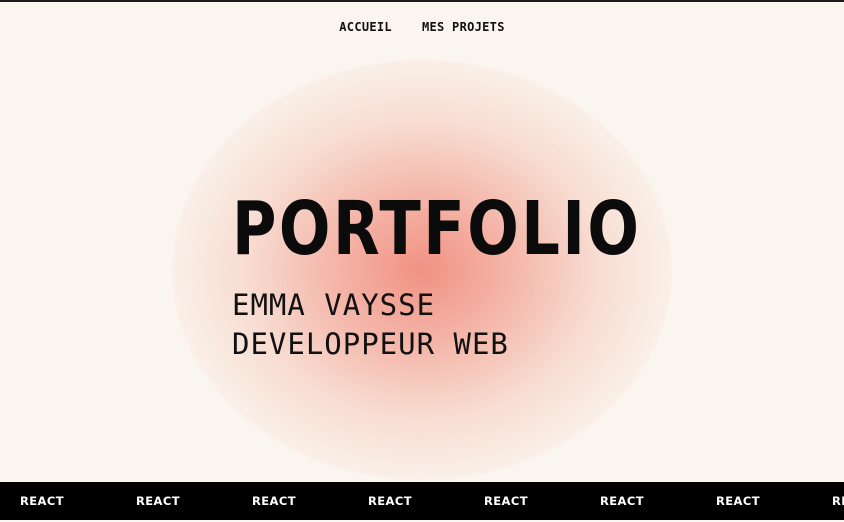  What do you see at coordinates (365, 27) in the screenshot?
I see `nav-link-accueil: ACCUEIL` at bounding box center [365, 27].